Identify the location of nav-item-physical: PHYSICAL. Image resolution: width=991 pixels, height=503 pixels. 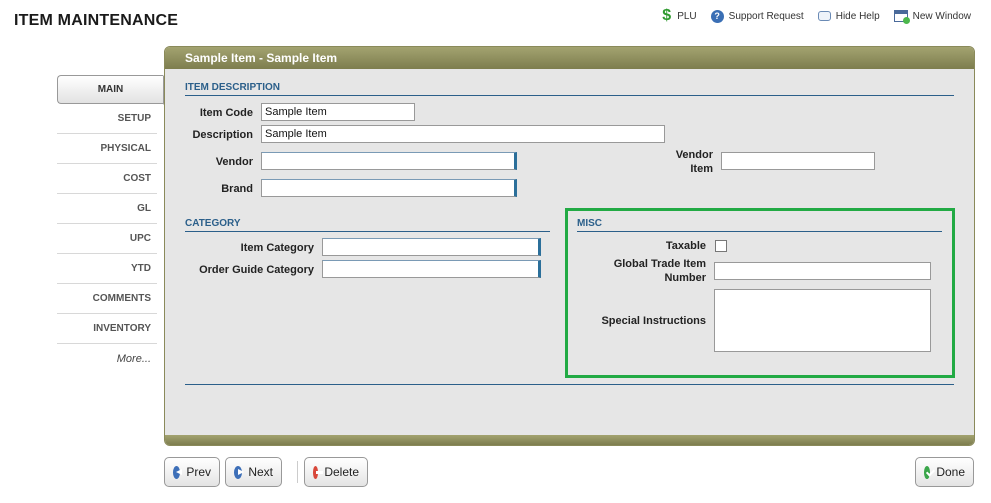
(107, 149).